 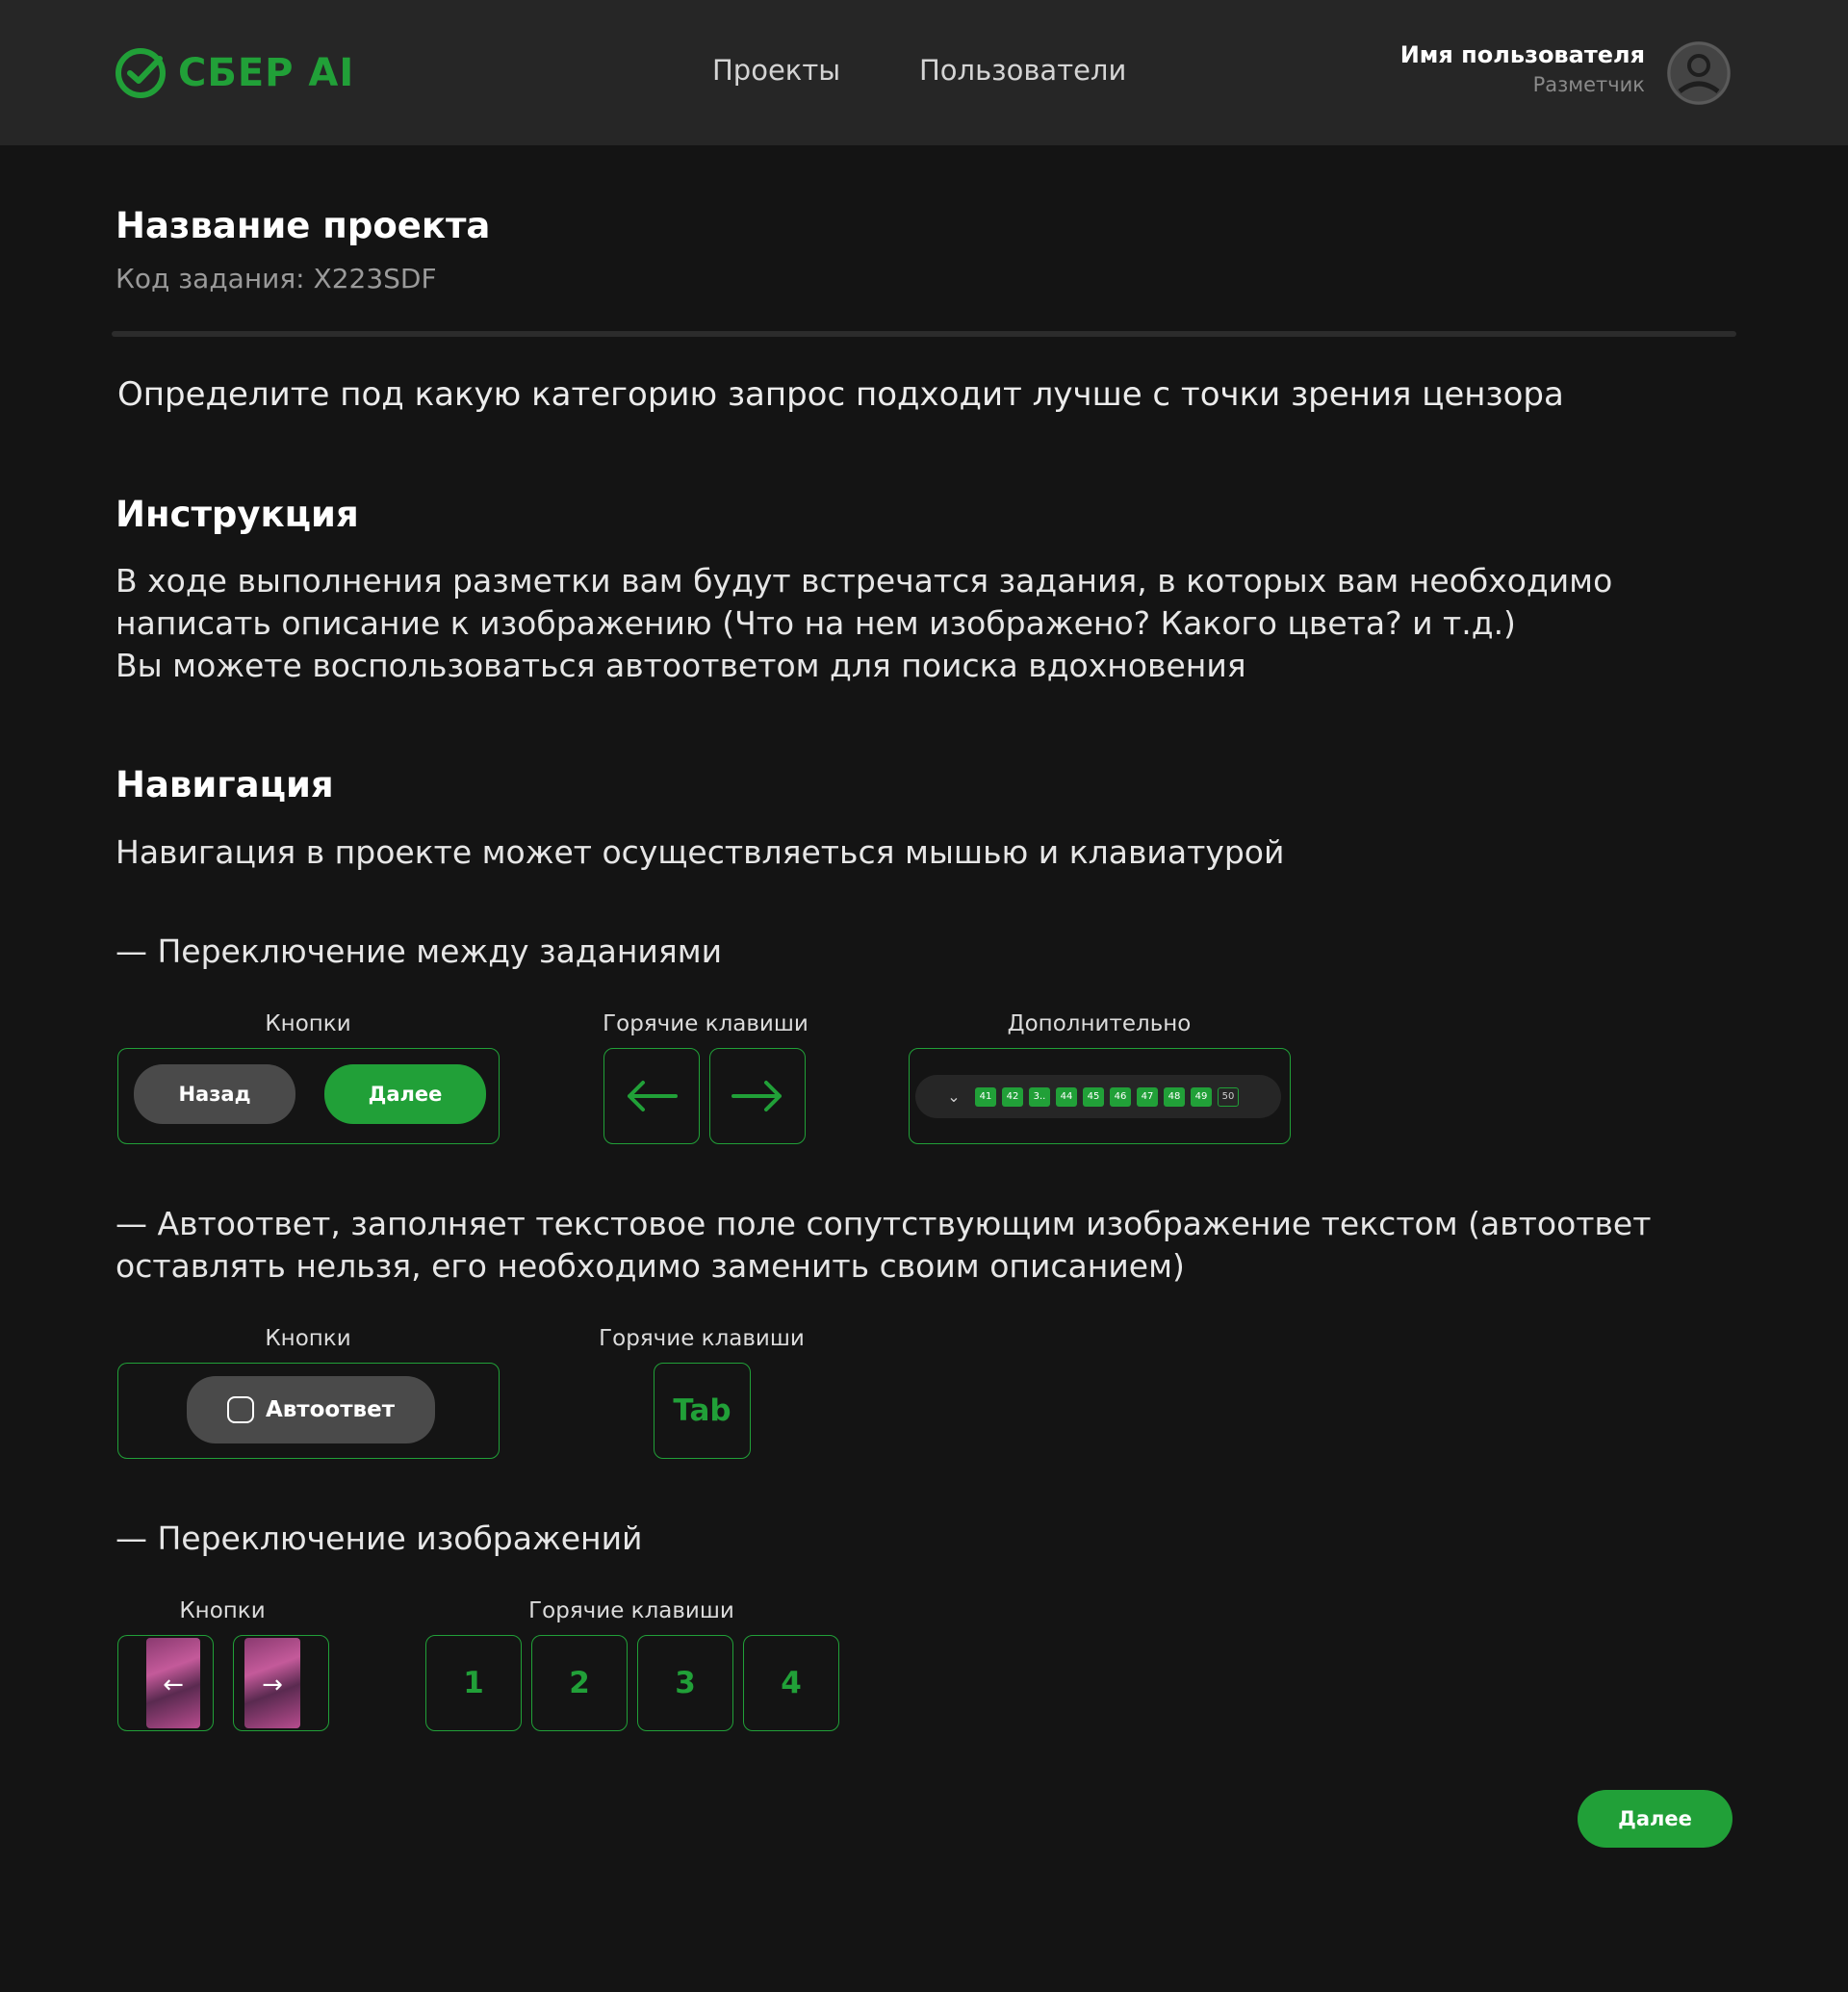 What do you see at coordinates (985, 1096) in the screenshot?
I see `page-41: 41` at bounding box center [985, 1096].